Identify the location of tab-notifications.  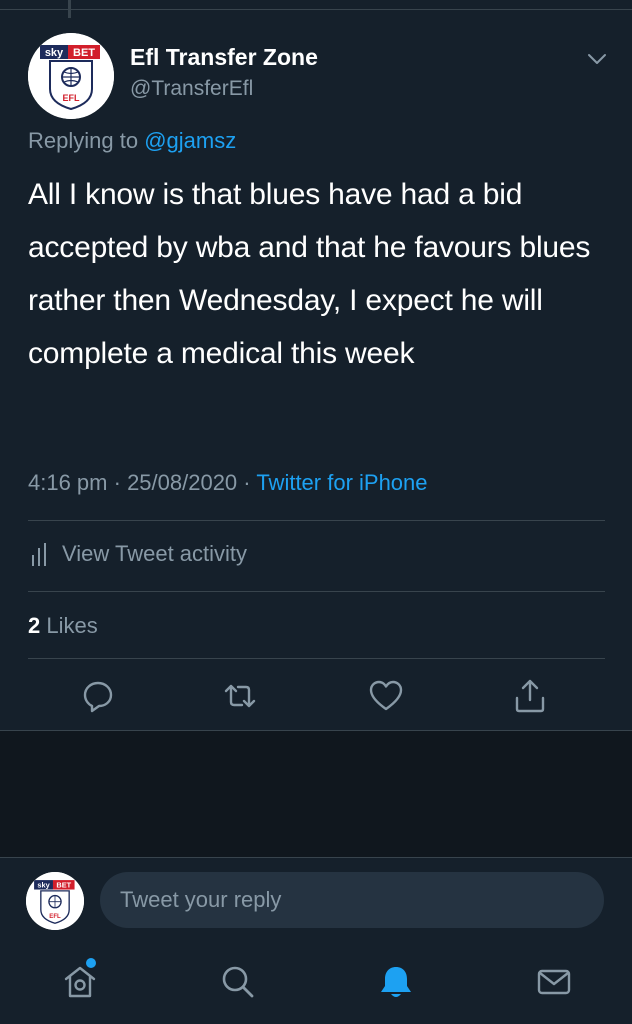
(396, 982).